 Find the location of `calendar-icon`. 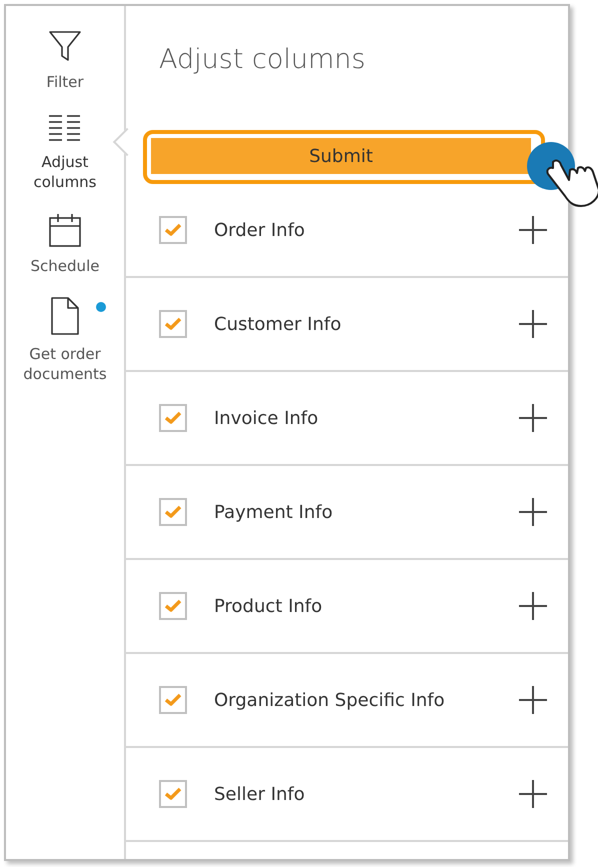

calendar-icon is located at coordinates (65, 230).